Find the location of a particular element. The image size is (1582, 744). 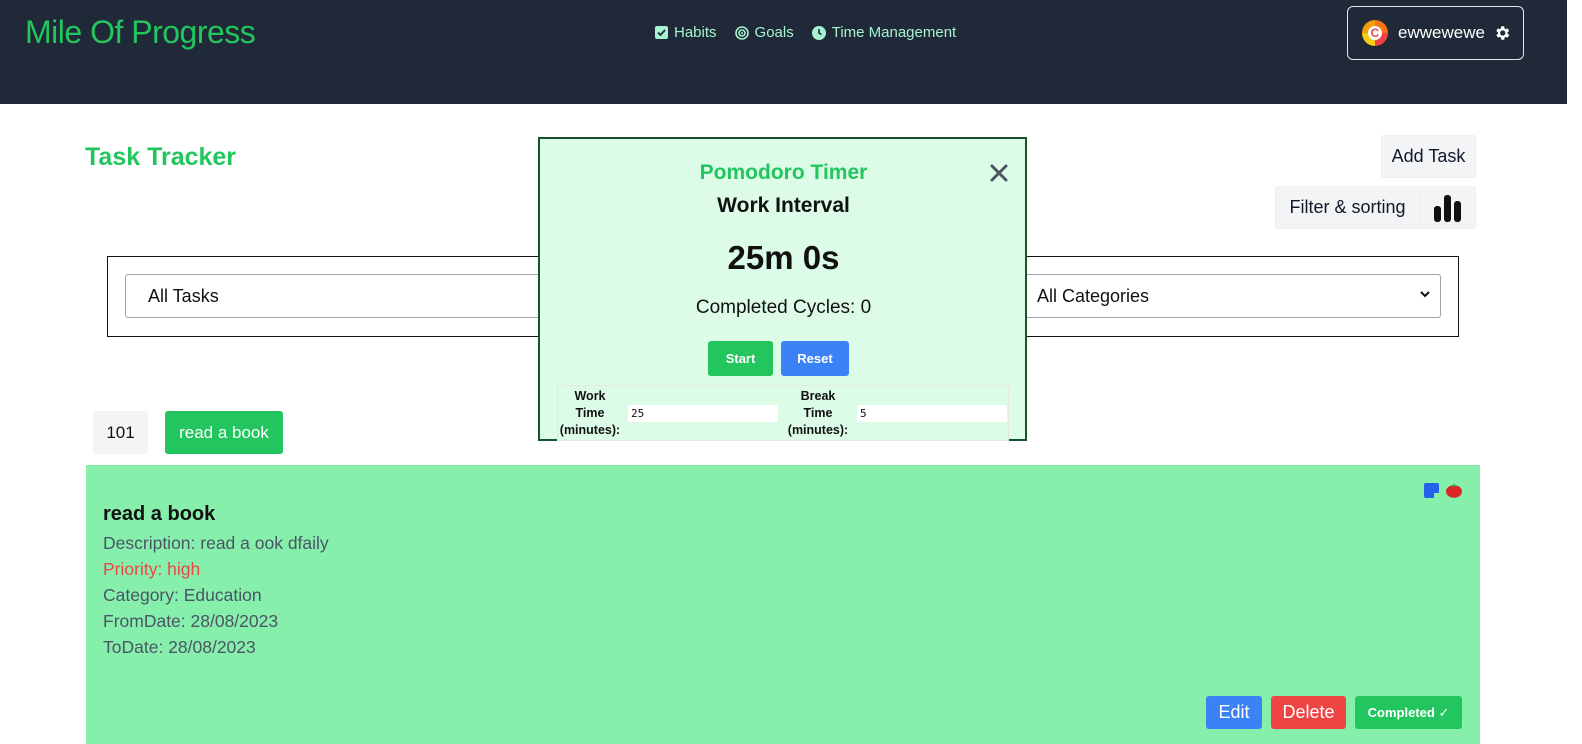

completed-button: Completed ✓ is located at coordinates (1408, 712).